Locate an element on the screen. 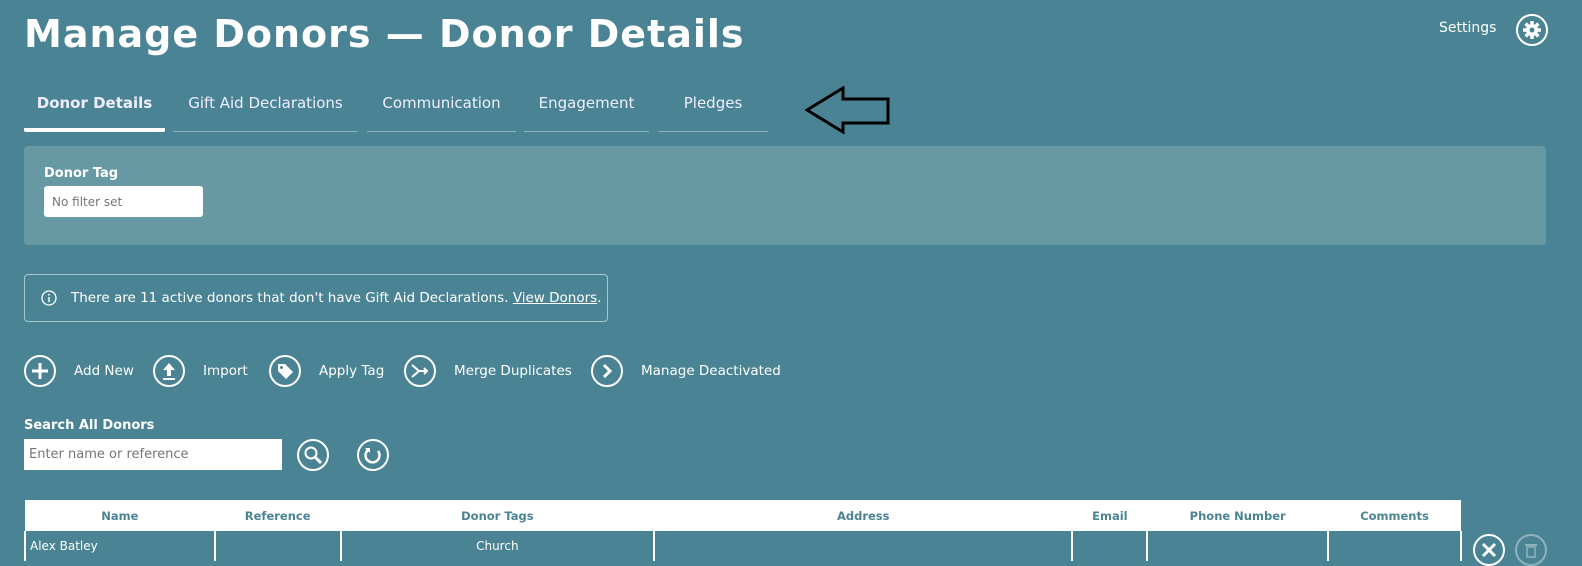 This screenshot has width=1582, height=566. gear-icon is located at coordinates (1532, 30).